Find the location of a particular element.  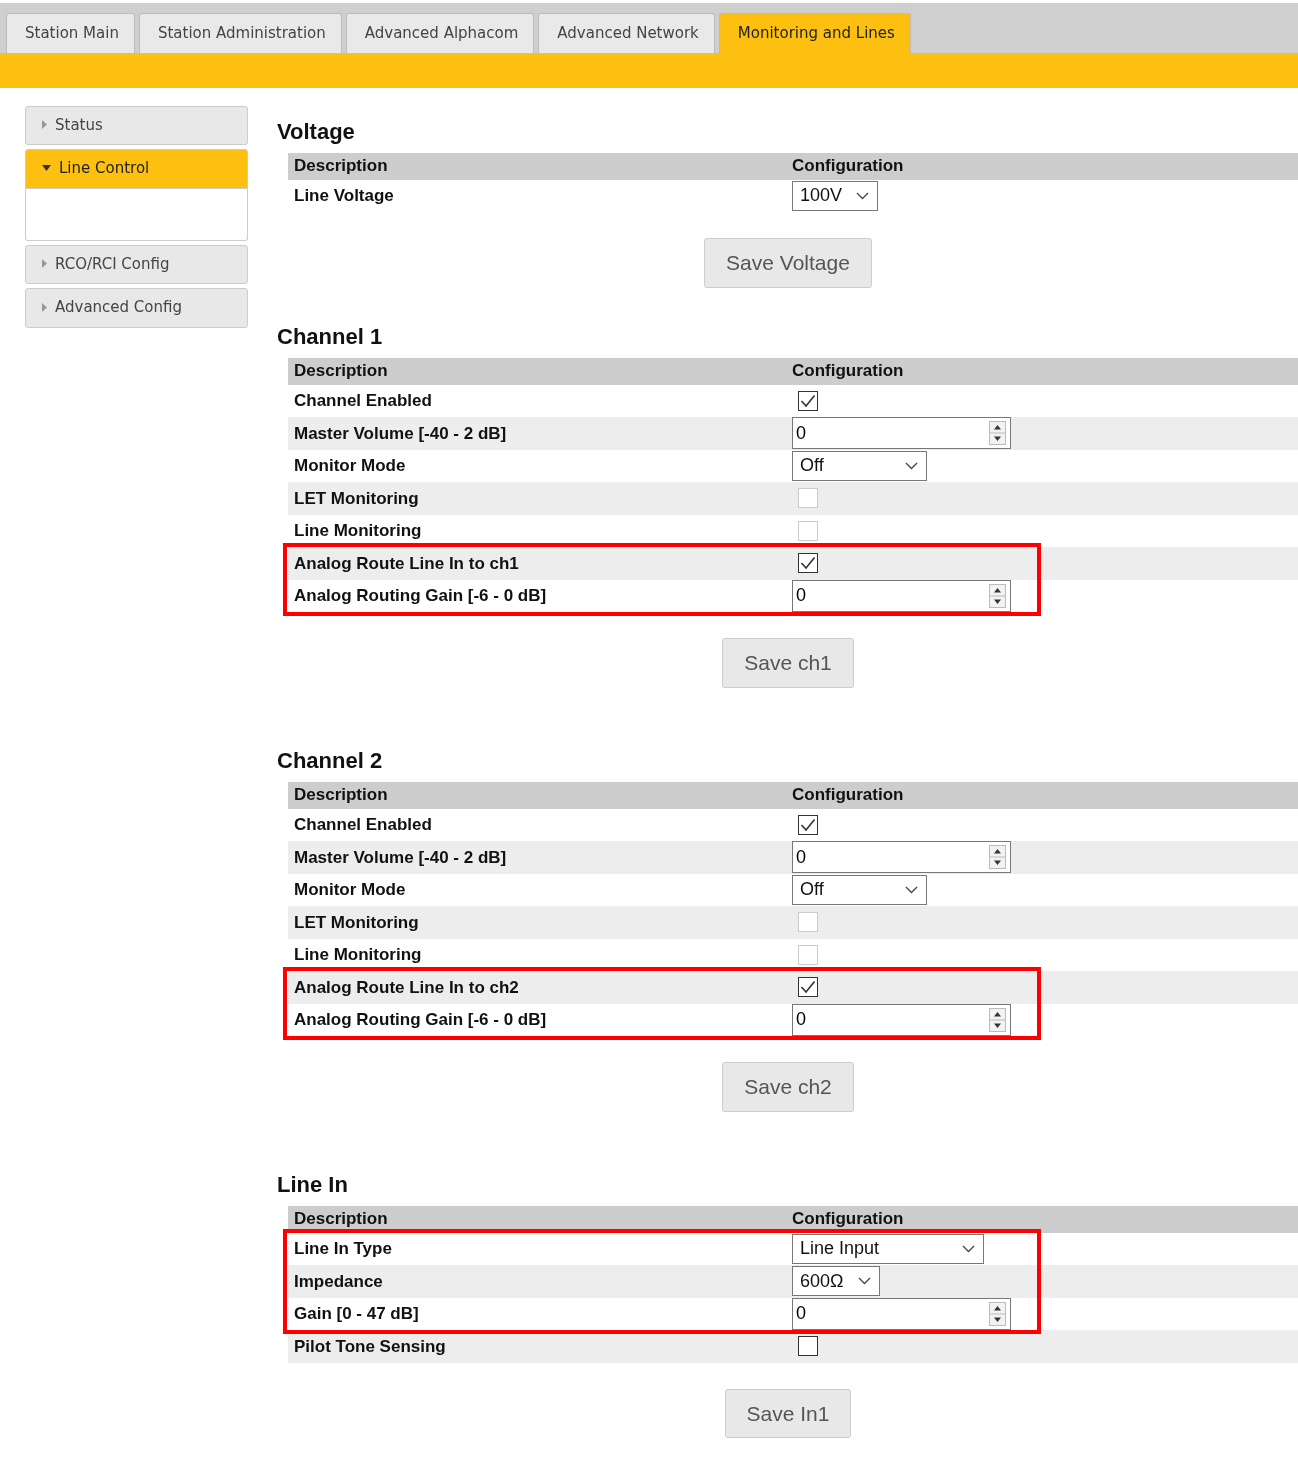

field-label: Gain [0 - 47 dB] is located at coordinates (356, 1314).